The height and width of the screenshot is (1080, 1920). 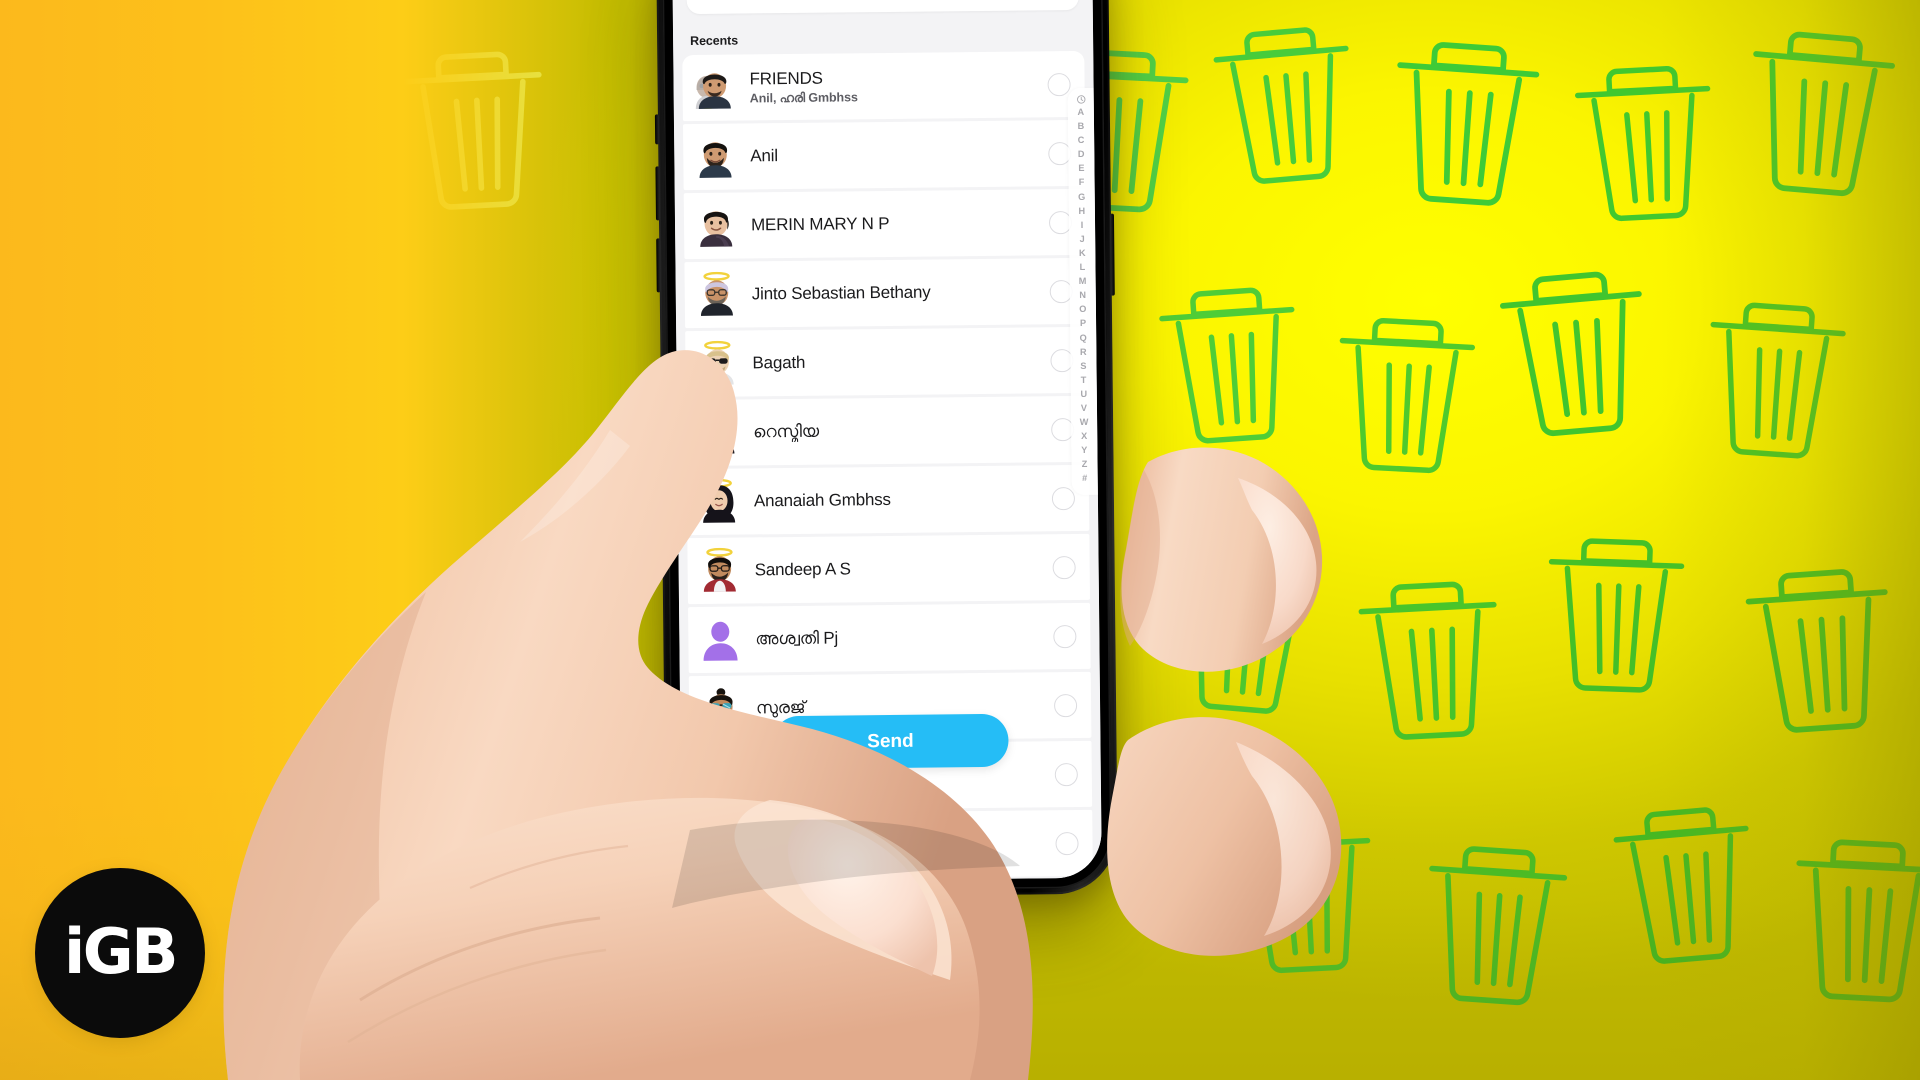 I want to click on alpha-index-letter: Q, so click(x=1083, y=337).